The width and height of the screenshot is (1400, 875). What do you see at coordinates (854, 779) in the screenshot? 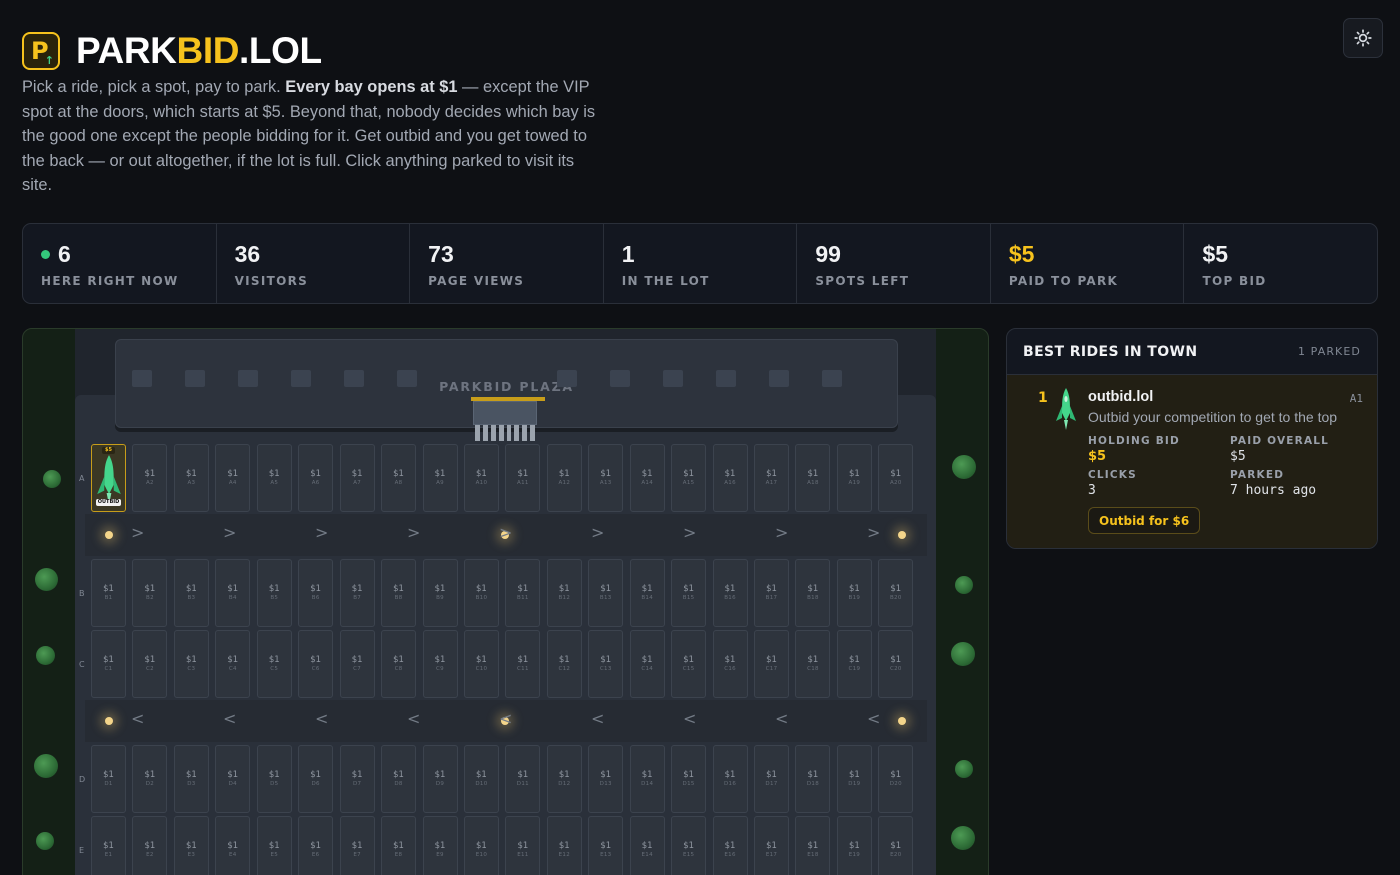
I see `parking-bay: $1 D19` at bounding box center [854, 779].